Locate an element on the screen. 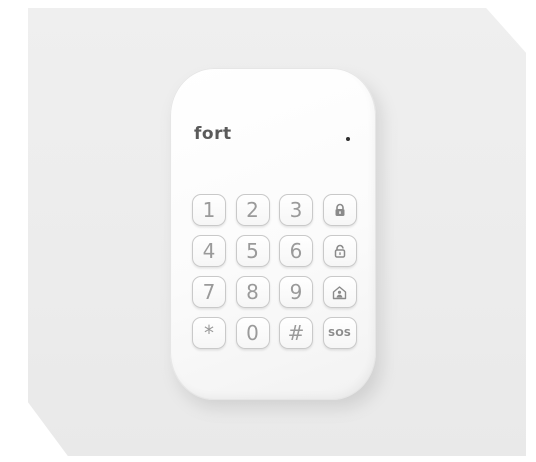 The width and height of the screenshot is (536, 462). home-person-icon is located at coordinates (339, 292).